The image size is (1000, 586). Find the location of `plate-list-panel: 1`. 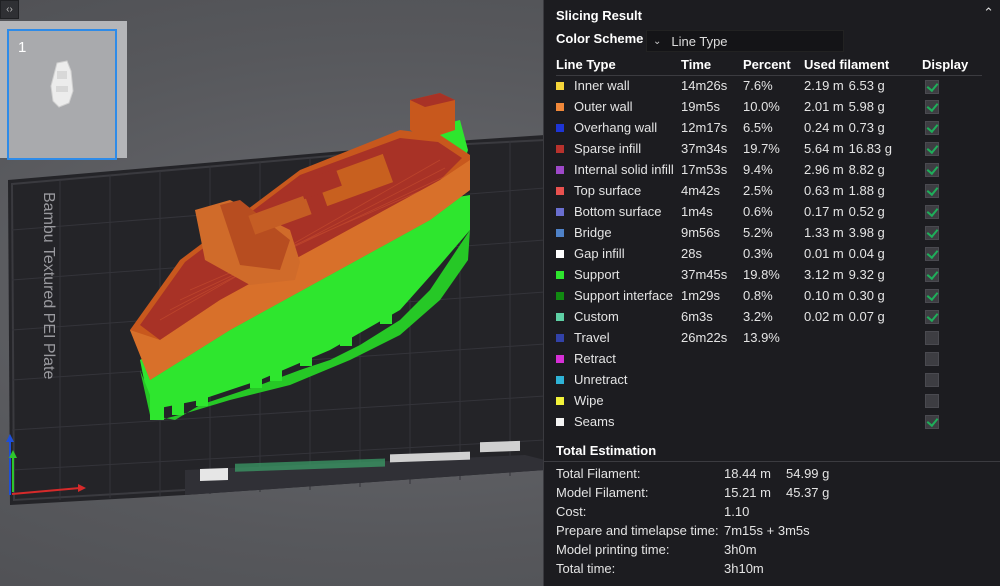

plate-list-panel: 1 is located at coordinates (63, 90).